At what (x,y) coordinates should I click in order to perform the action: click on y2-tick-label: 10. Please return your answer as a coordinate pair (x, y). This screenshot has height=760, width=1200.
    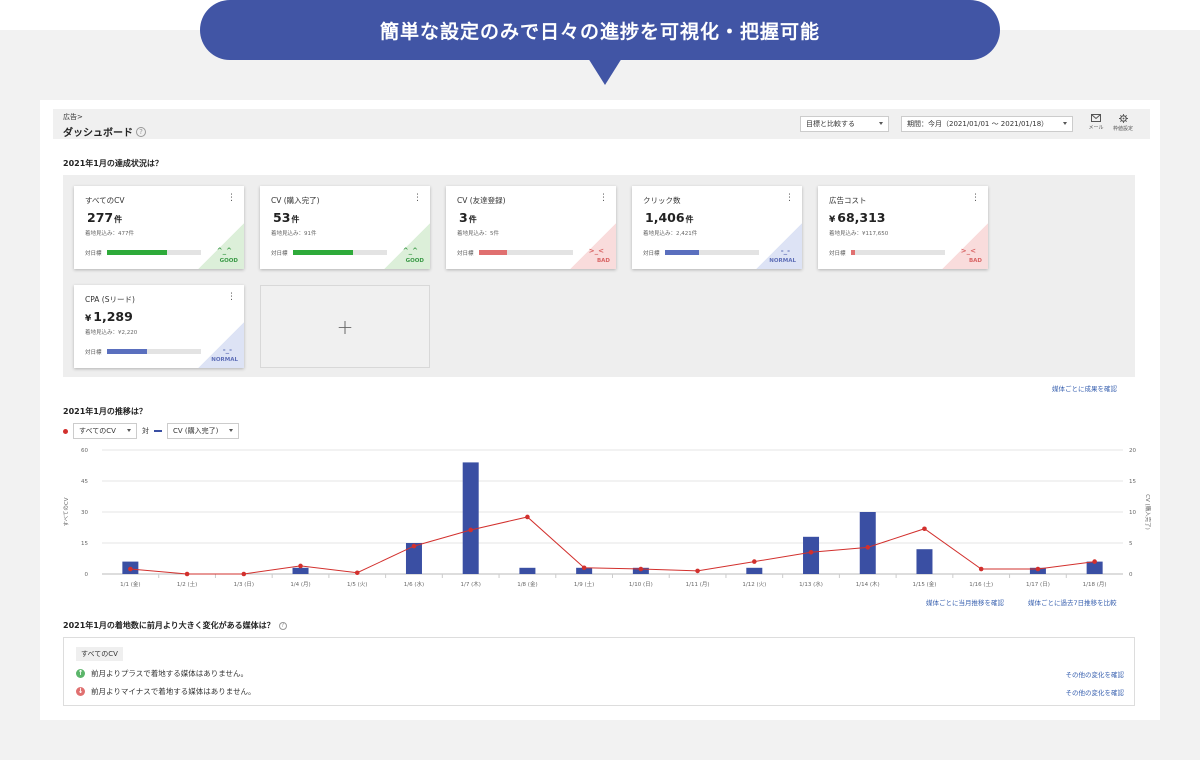
    Looking at the image, I should click on (1132, 513).